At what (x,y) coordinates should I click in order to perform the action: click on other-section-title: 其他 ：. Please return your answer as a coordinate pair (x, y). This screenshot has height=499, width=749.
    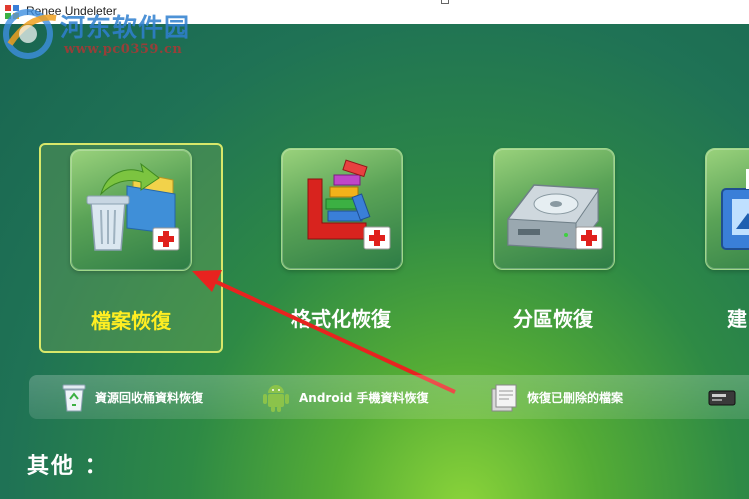
    Looking at the image, I should click on (68, 466).